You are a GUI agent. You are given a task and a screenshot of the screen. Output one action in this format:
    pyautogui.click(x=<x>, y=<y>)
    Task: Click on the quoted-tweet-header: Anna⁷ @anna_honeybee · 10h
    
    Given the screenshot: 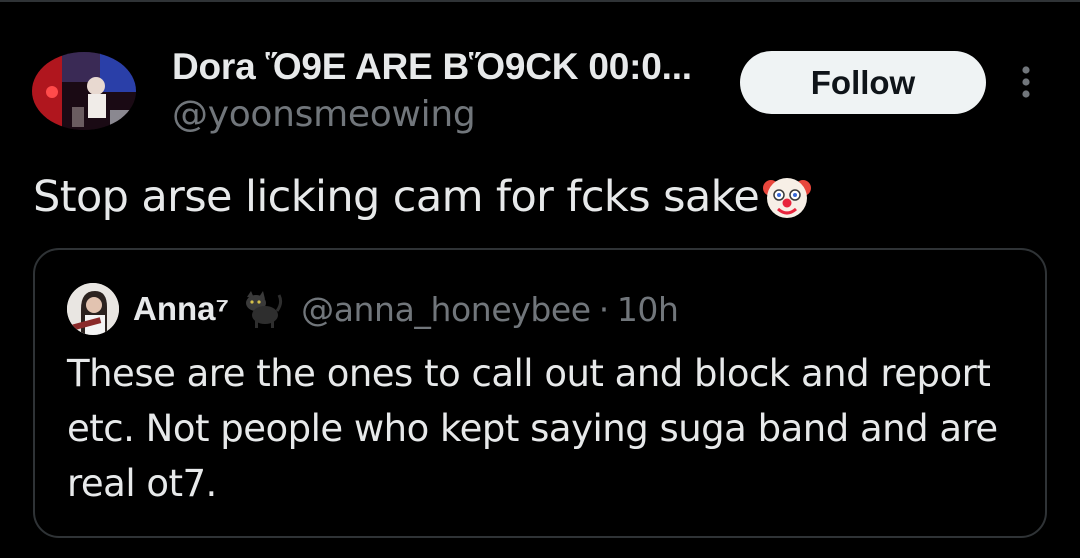 What is the action you would take?
    pyautogui.click(x=373, y=309)
    